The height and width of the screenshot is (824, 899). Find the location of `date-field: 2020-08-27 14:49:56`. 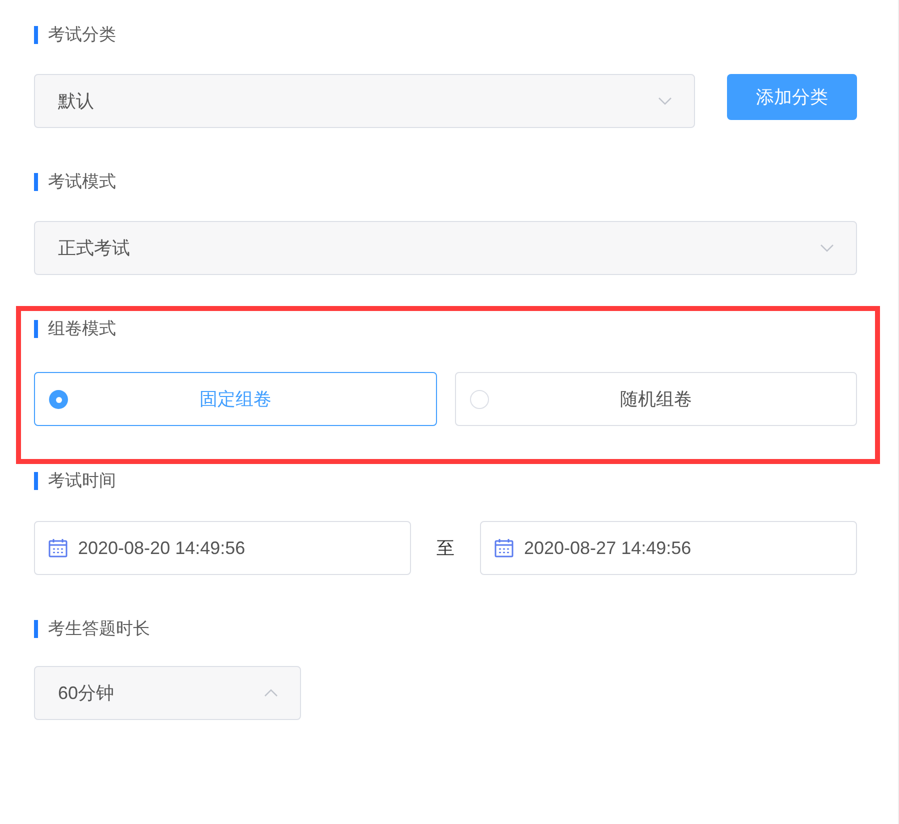

date-field: 2020-08-27 14:49:56 is located at coordinates (668, 548).